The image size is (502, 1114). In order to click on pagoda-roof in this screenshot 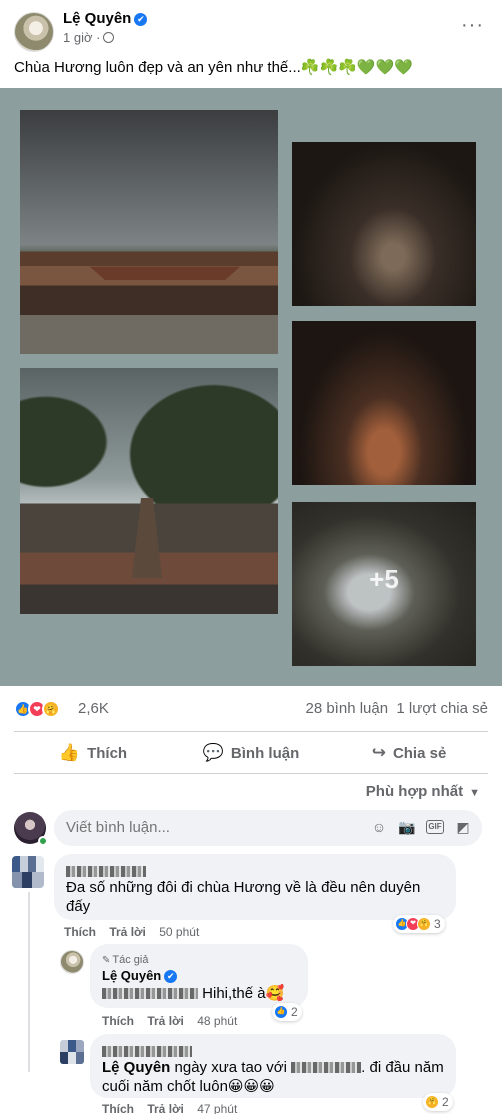, I will do `click(165, 273)`.